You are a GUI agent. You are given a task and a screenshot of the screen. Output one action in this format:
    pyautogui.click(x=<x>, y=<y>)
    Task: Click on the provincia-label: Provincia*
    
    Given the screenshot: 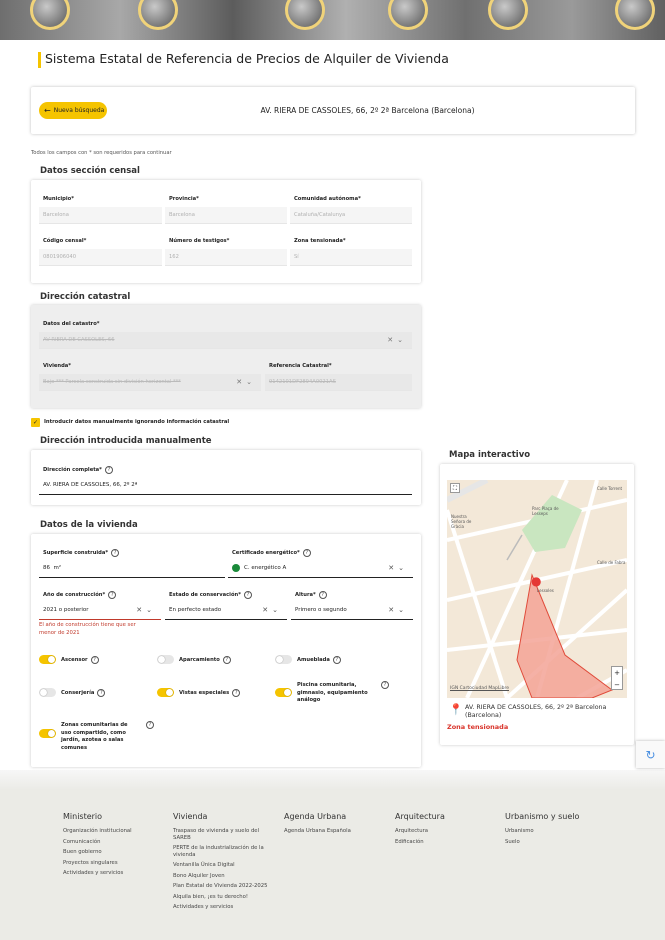 What is the action you would take?
    pyautogui.click(x=184, y=199)
    